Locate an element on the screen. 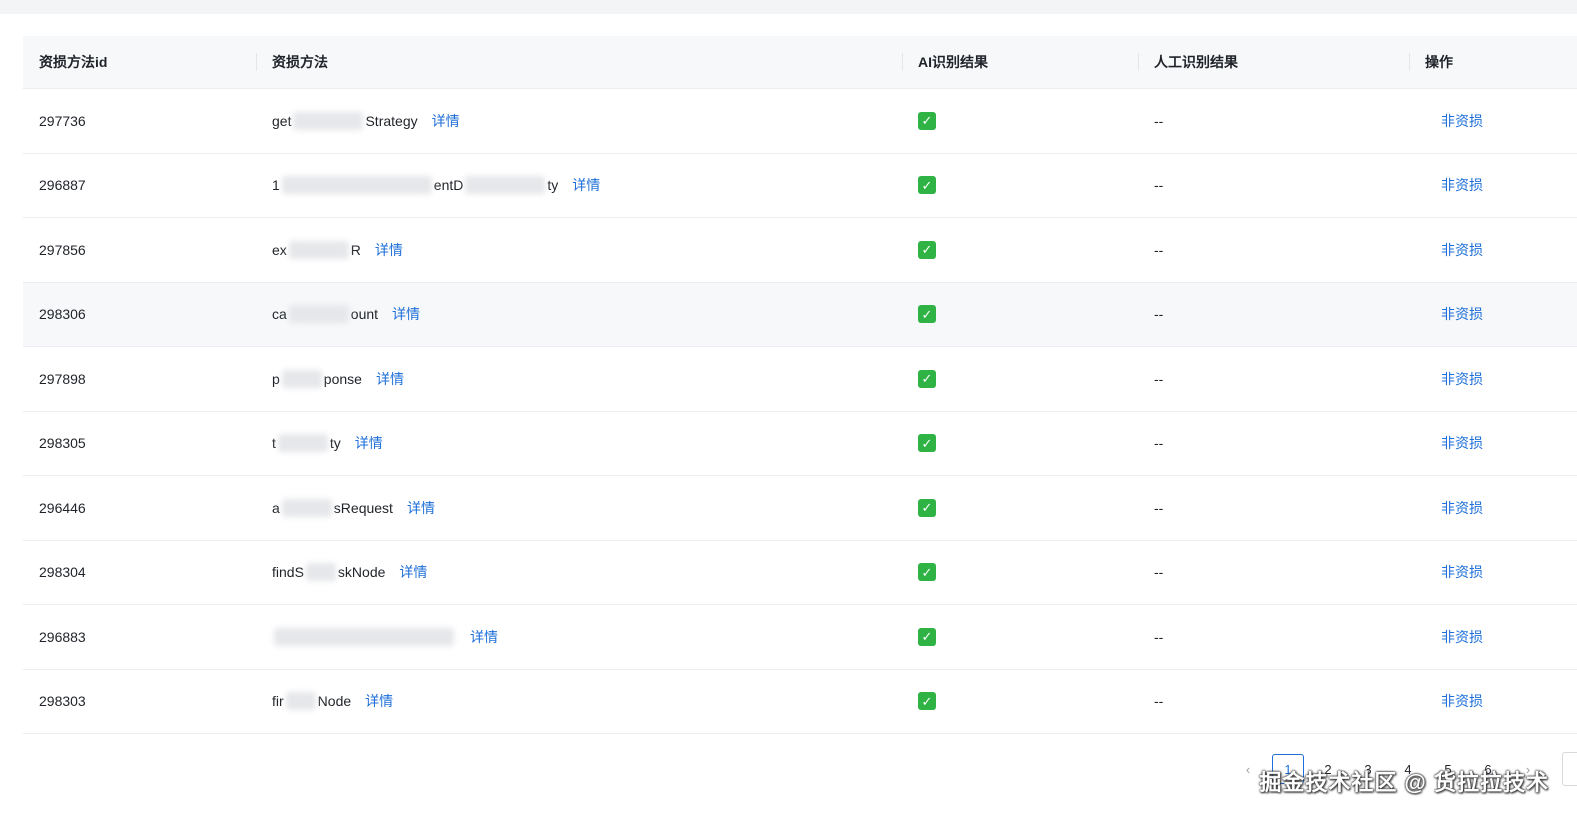 This screenshot has height=821, width=1577. method-name-end: Node is located at coordinates (334, 701).